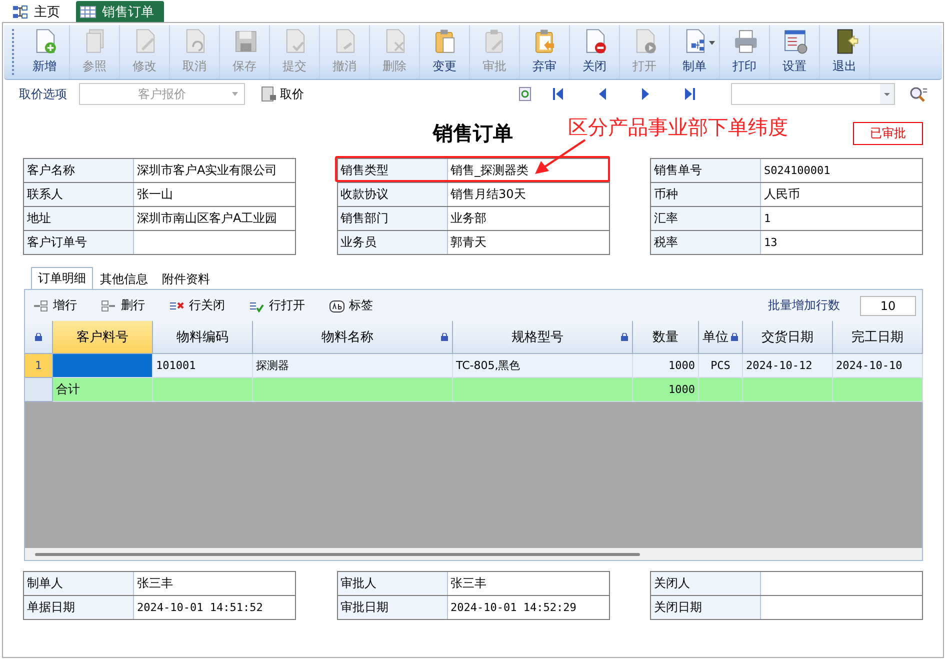 Image resolution: width=946 pixels, height=659 pixels. I want to click on field-label: 关闭人, so click(706, 583).